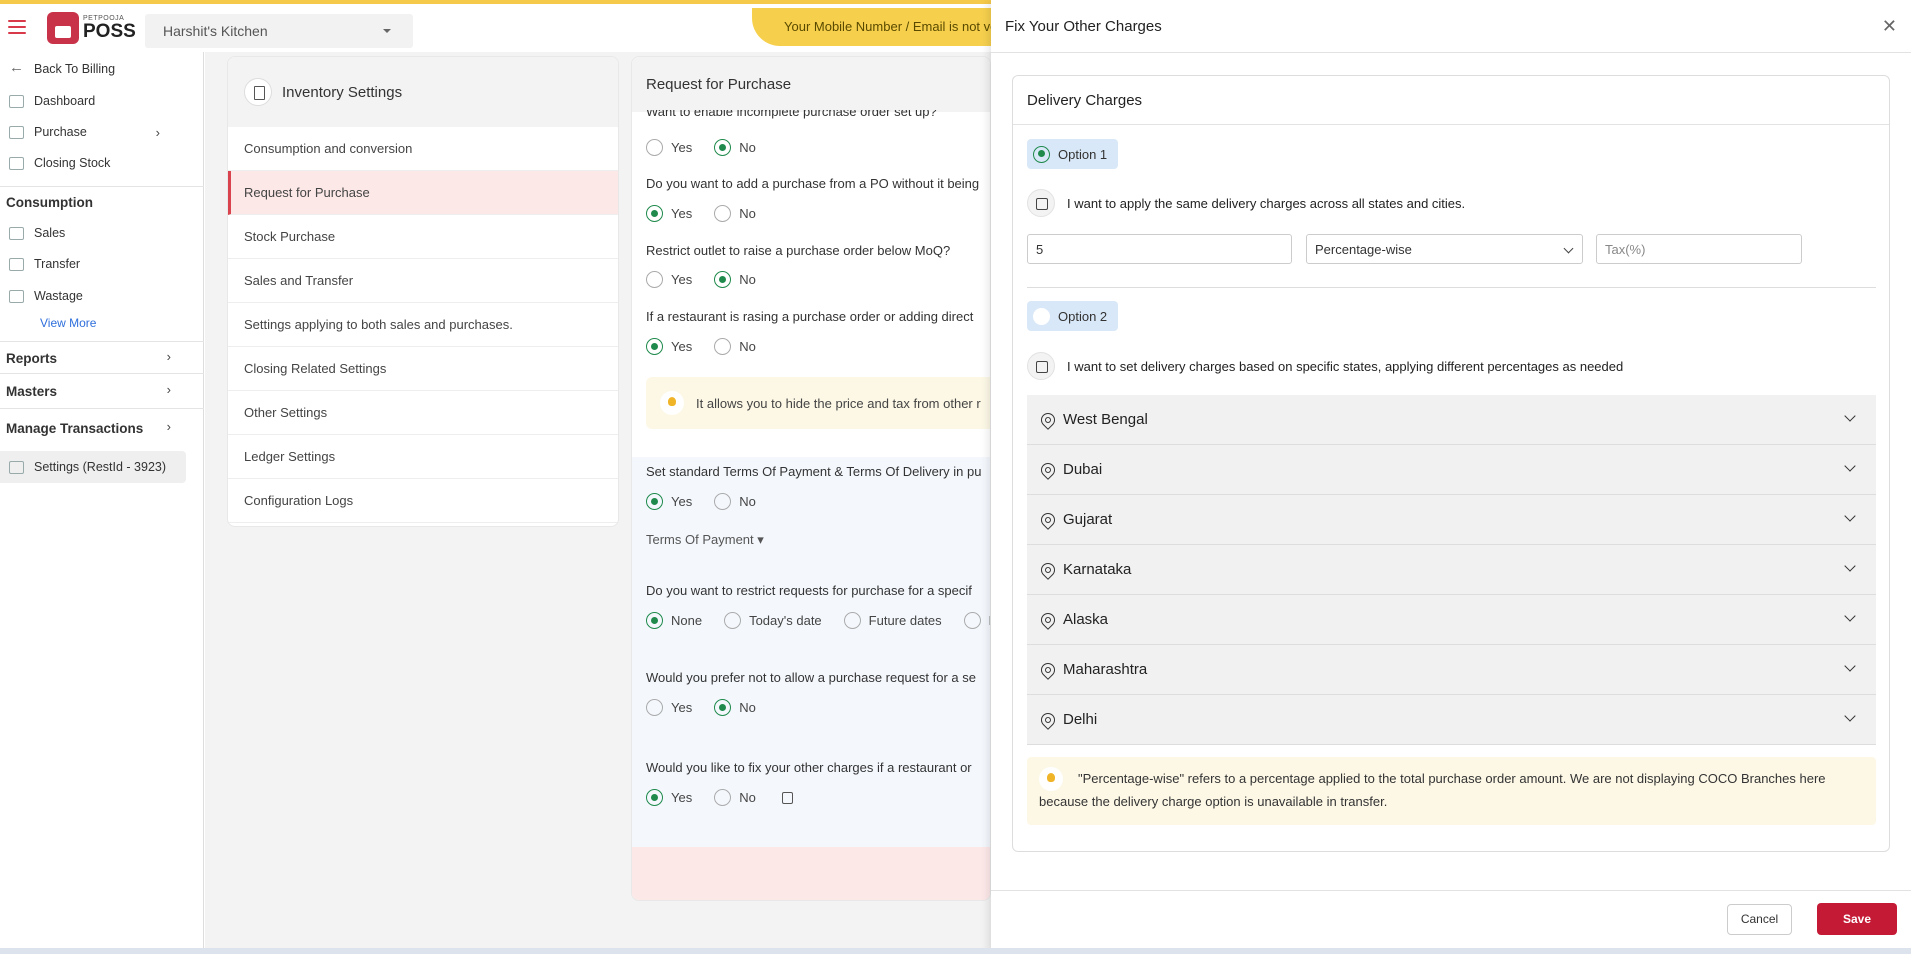 The width and height of the screenshot is (1911, 954). What do you see at coordinates (50, 233) in the screenshot?
I see `sidebar-item-label: Sales` at bounding box center [50, 233].